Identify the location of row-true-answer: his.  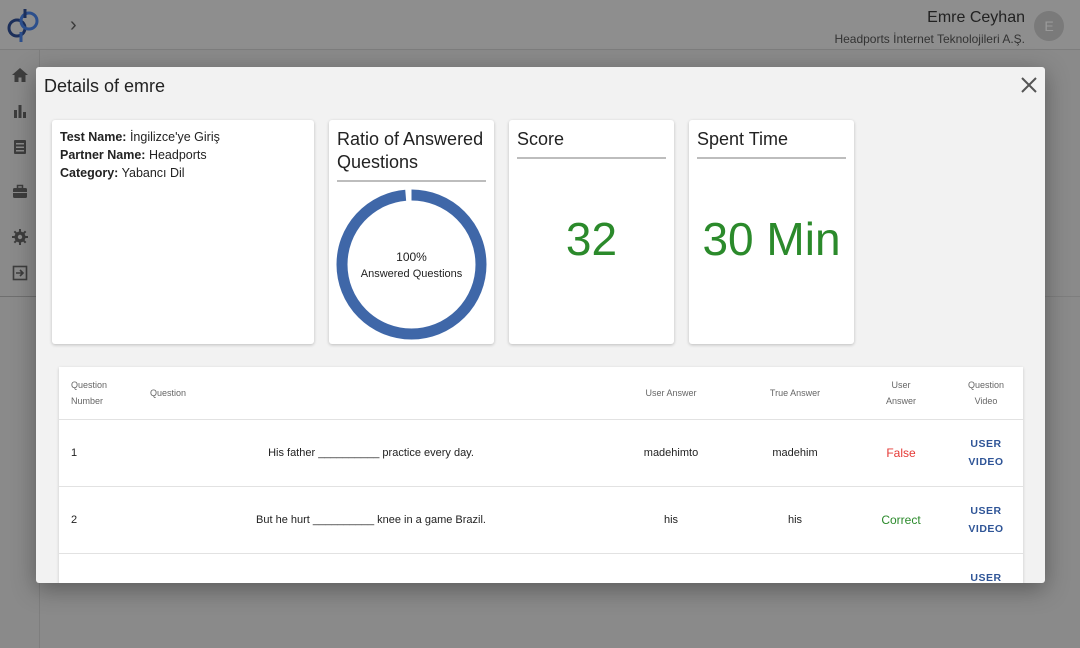
(795, 520).